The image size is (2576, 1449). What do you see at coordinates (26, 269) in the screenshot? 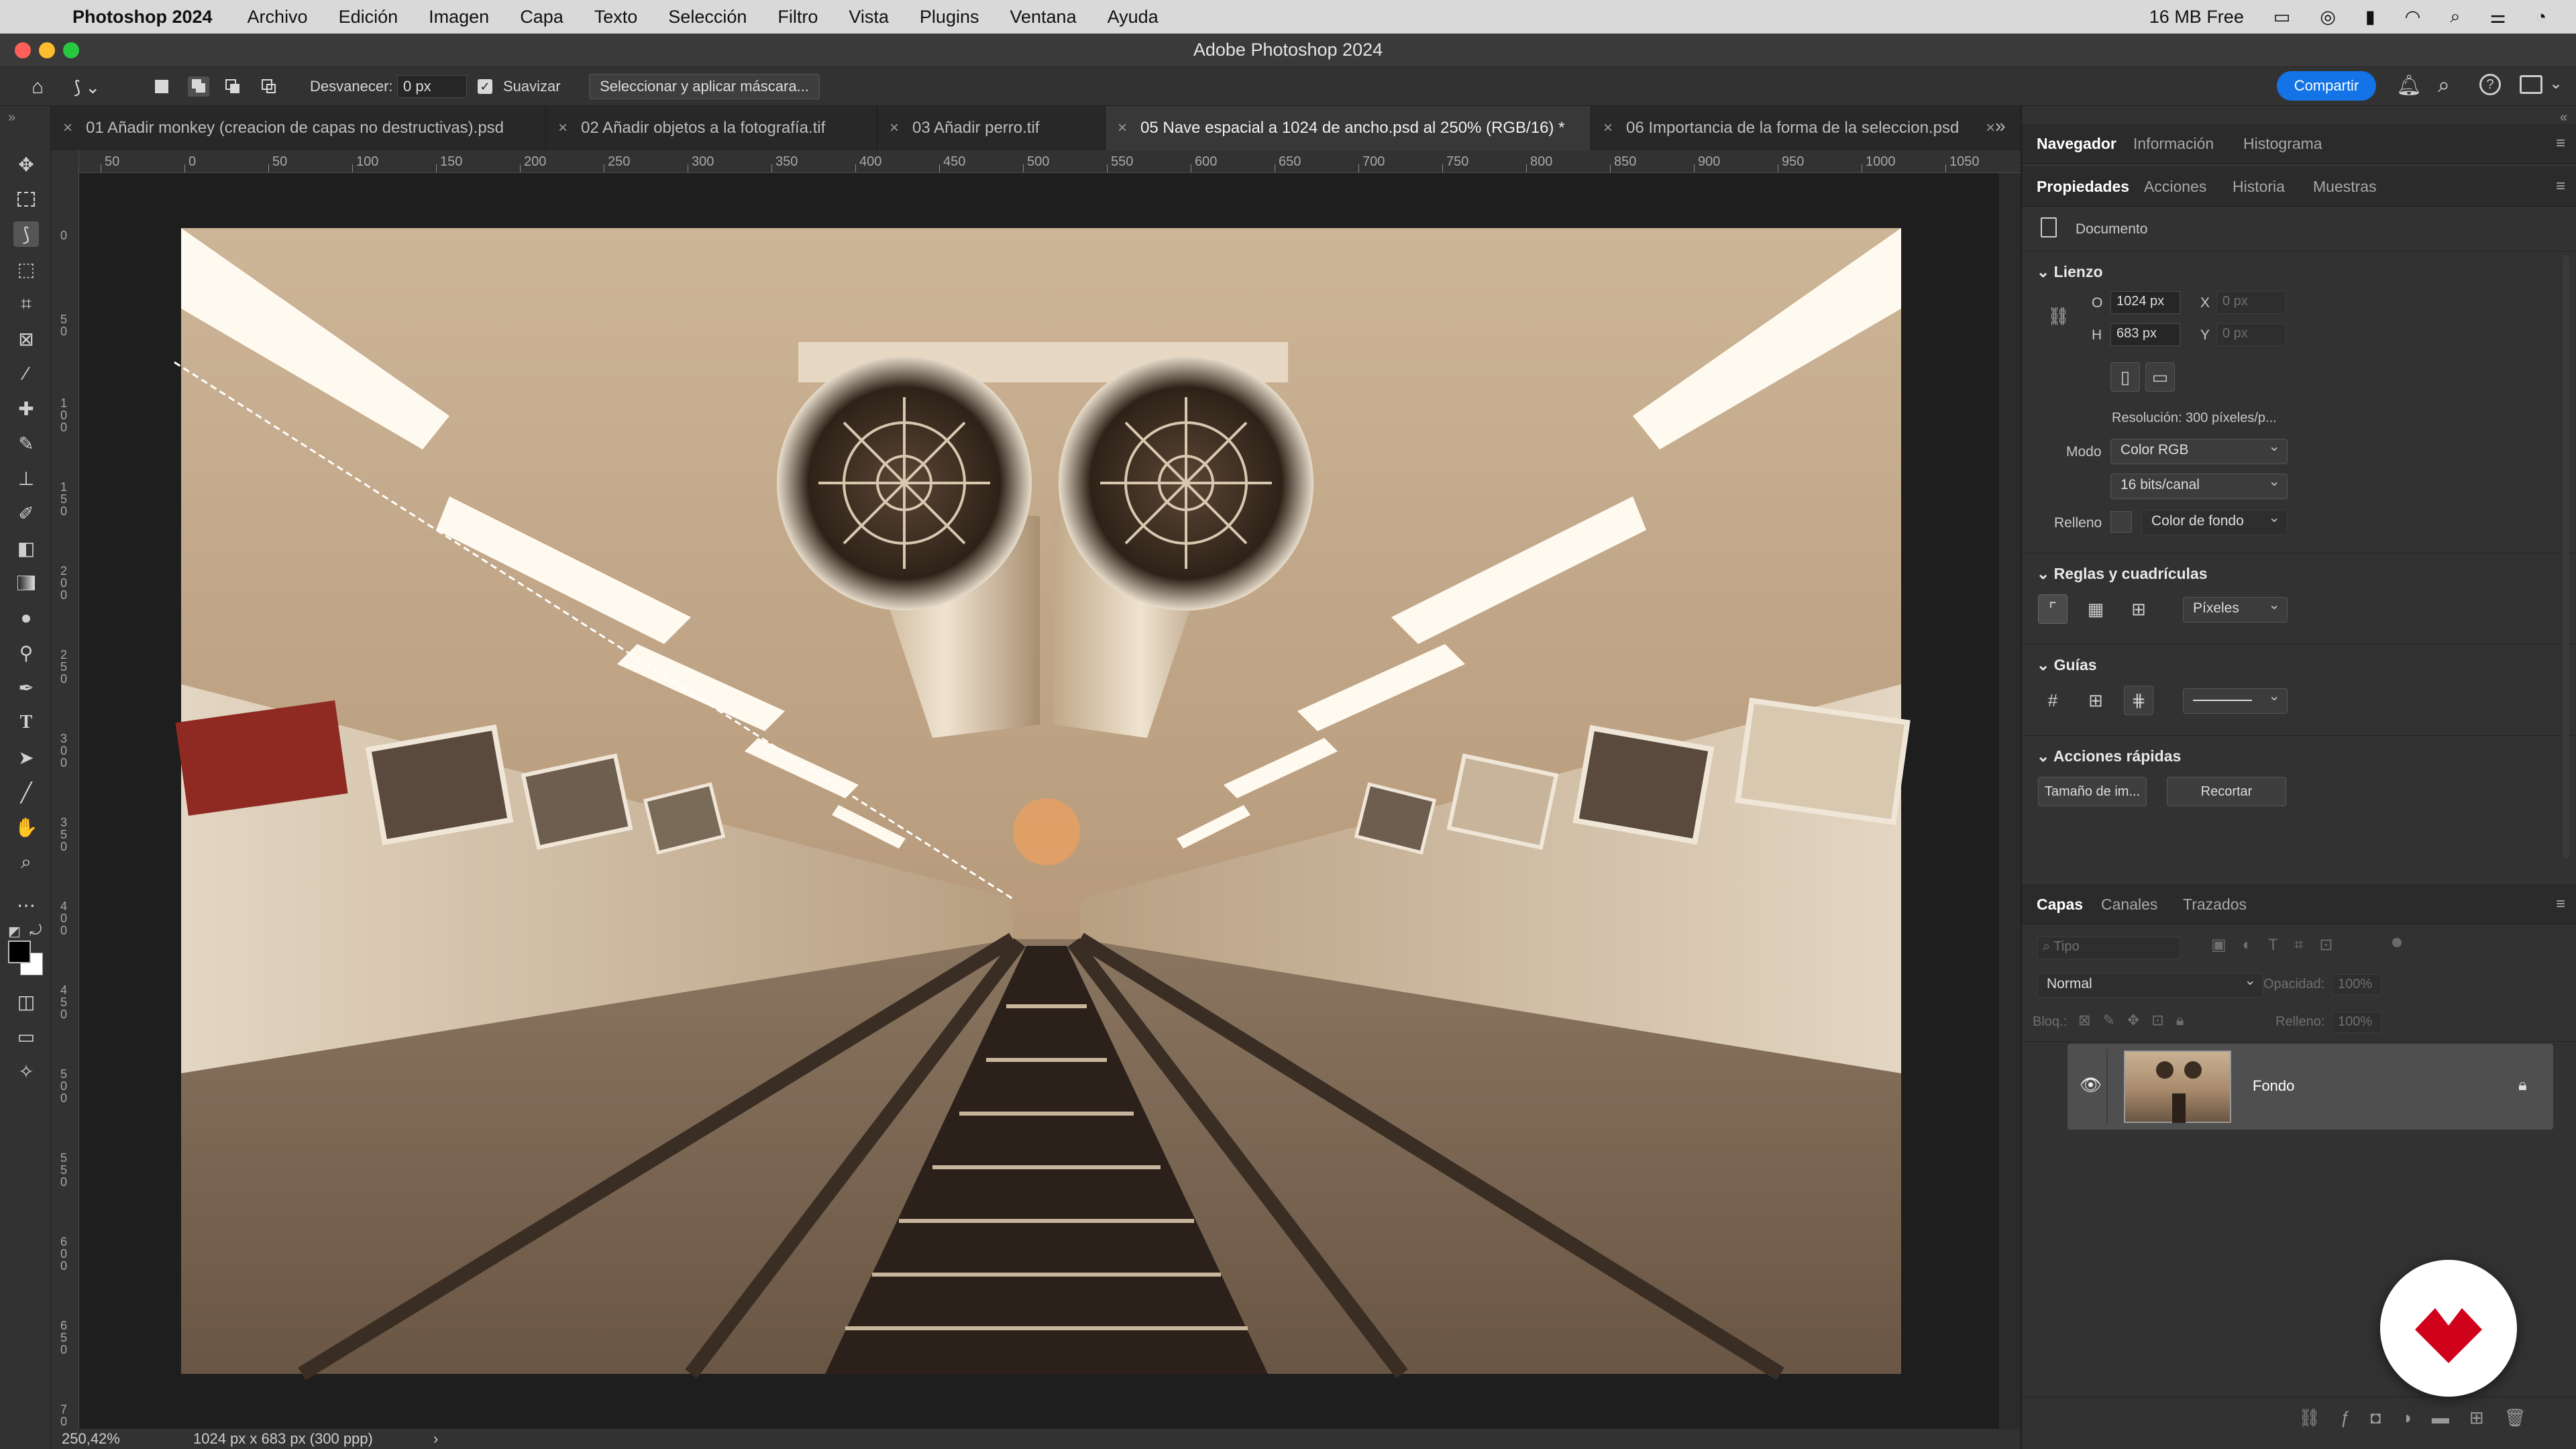
I see `object-selection-tool-icon: ⬚` at bounding box center [26, 269].